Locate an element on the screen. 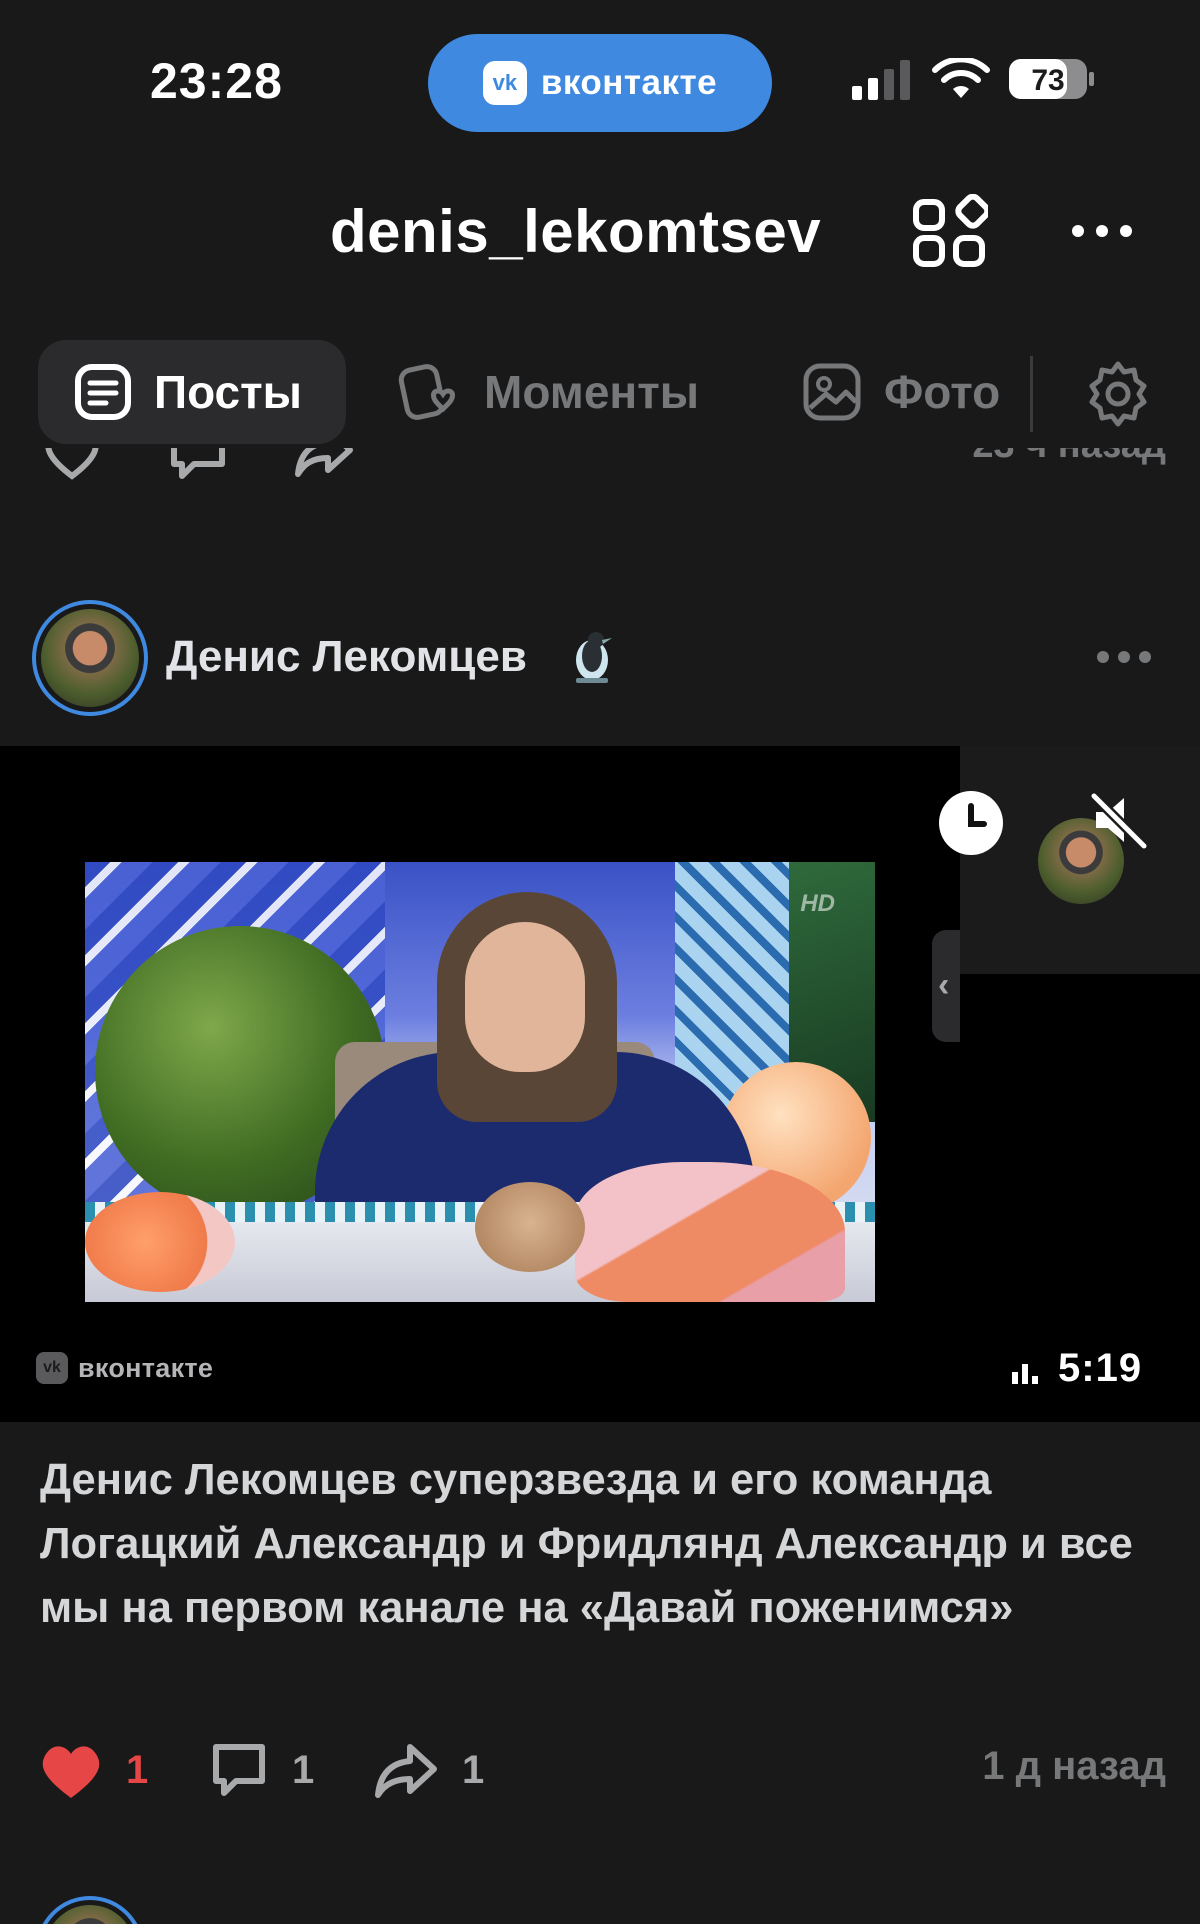 The height and width of the screenshot is (1924, 1200). comment-button: 1 is located at coordinates (261, 1770).